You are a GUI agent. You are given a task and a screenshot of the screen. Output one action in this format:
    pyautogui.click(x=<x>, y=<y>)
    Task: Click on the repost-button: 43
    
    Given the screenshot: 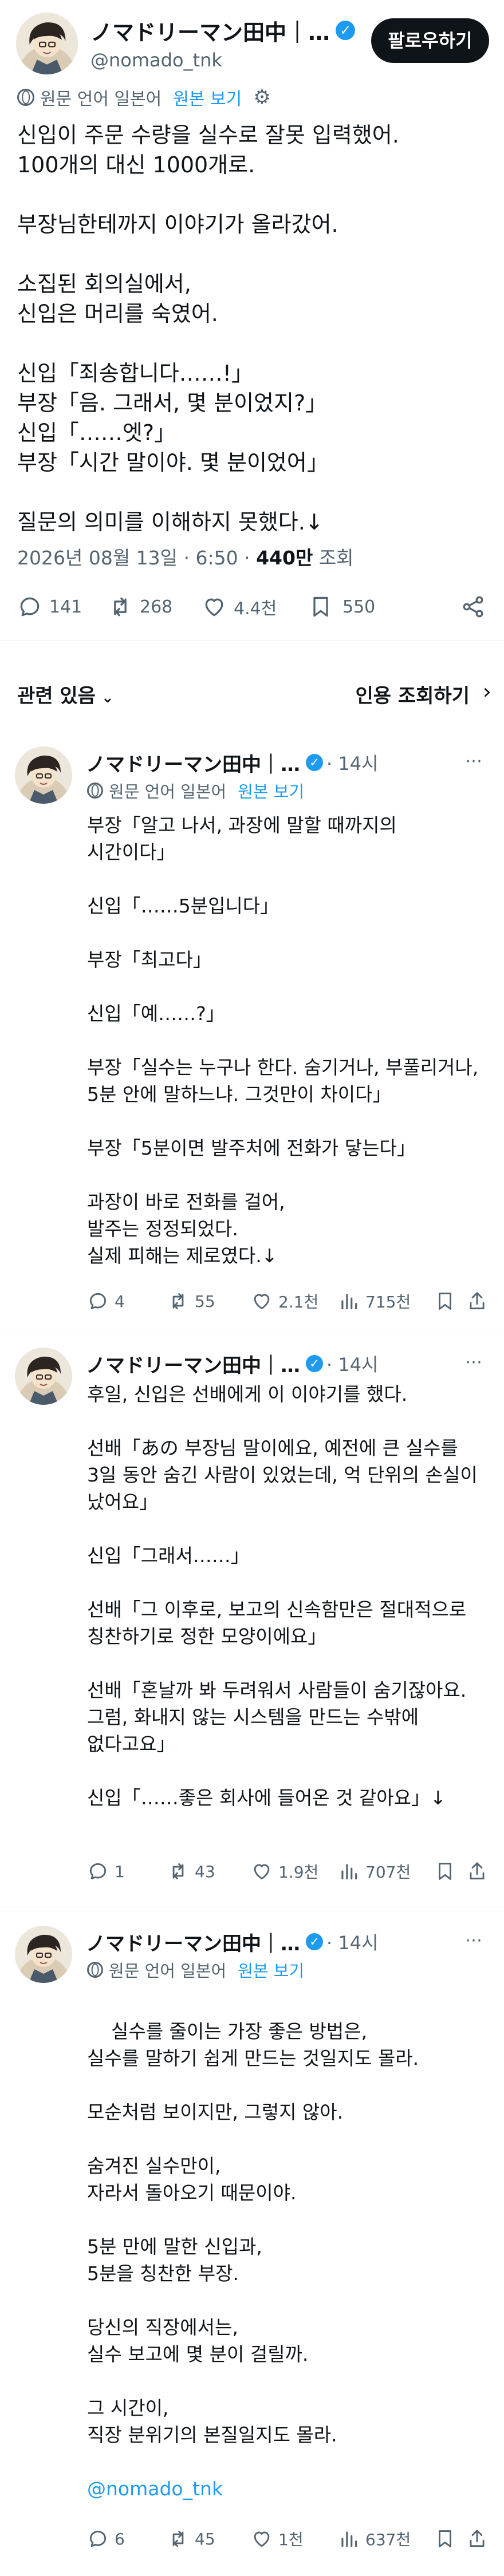 What is the action you would take?
    pyautogui.click(x=191, y=1871)
    